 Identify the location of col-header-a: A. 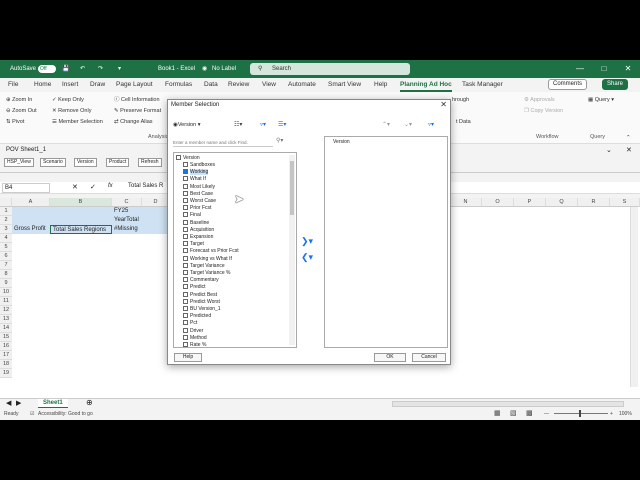
(31, 202).